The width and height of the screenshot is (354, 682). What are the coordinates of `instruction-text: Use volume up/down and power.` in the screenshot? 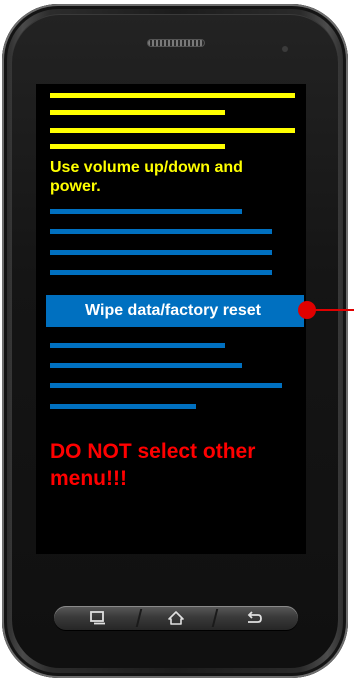 It's located at (146, 177).